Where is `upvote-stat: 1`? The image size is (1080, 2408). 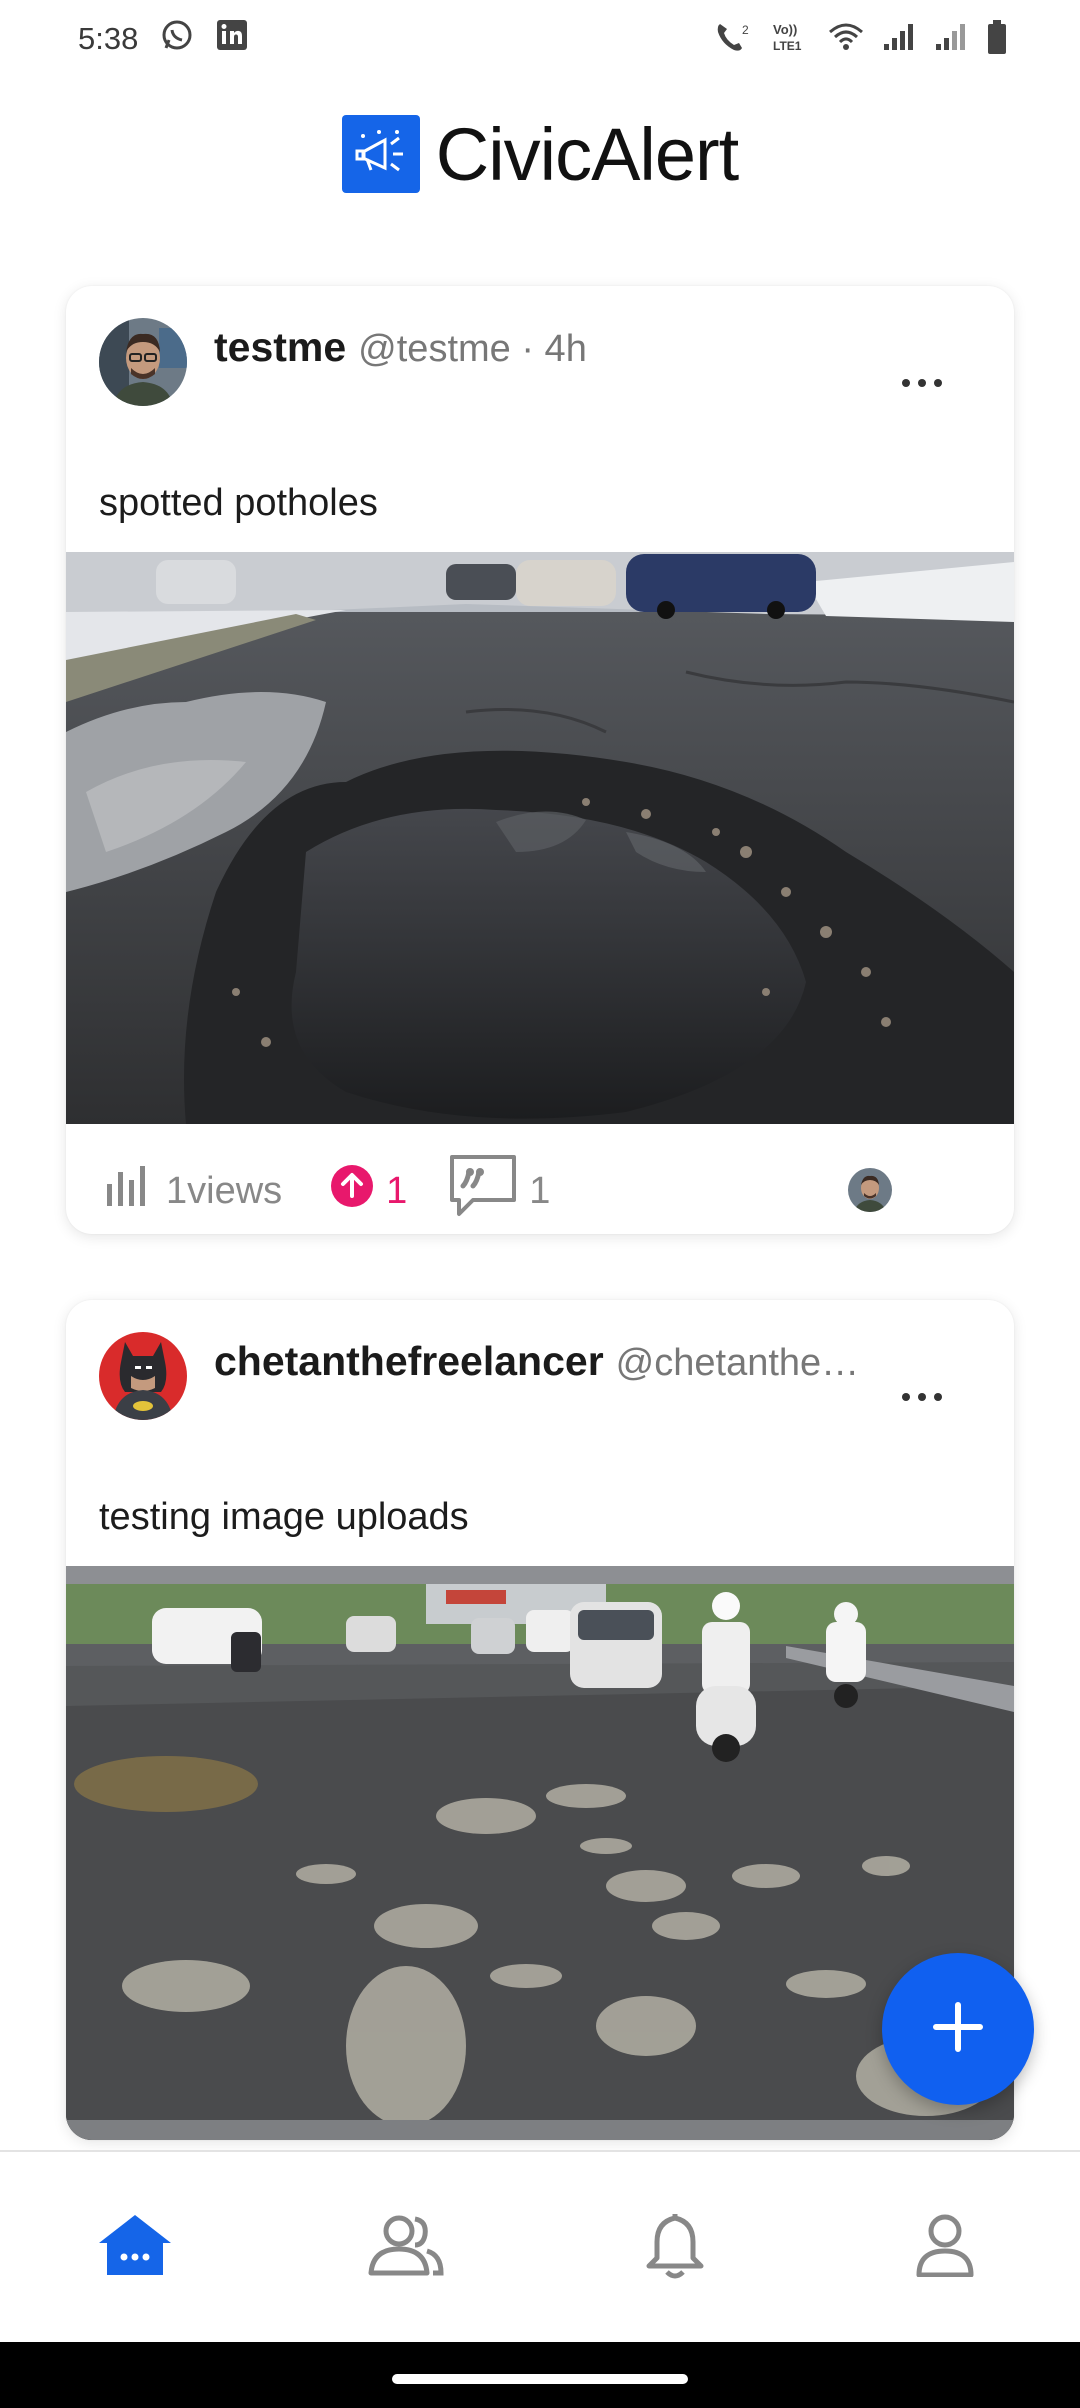 upvote-stat: 1 is located at coordinates (368, 1191).